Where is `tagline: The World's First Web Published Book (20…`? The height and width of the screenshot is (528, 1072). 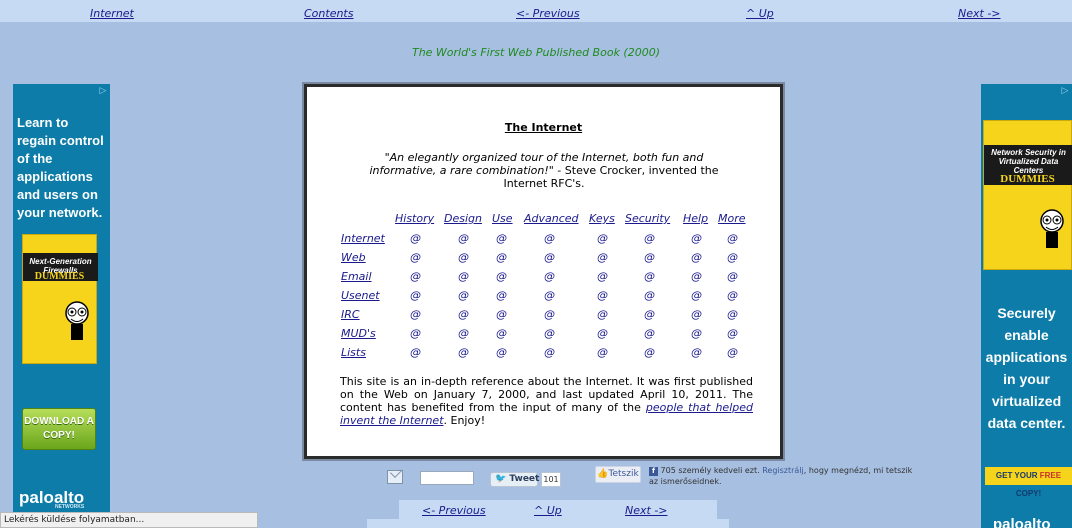 tagline: The World's First Web Published Book (20… is located at coordinates (536, 52).